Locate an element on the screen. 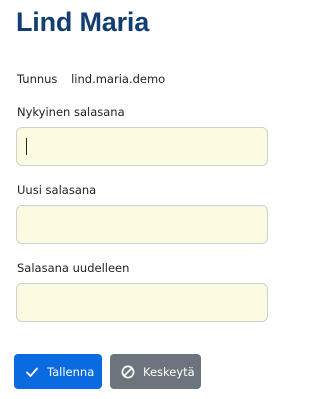 This screenshot has height=399, width=320. current-password-input is located at coordinates (142, 146).